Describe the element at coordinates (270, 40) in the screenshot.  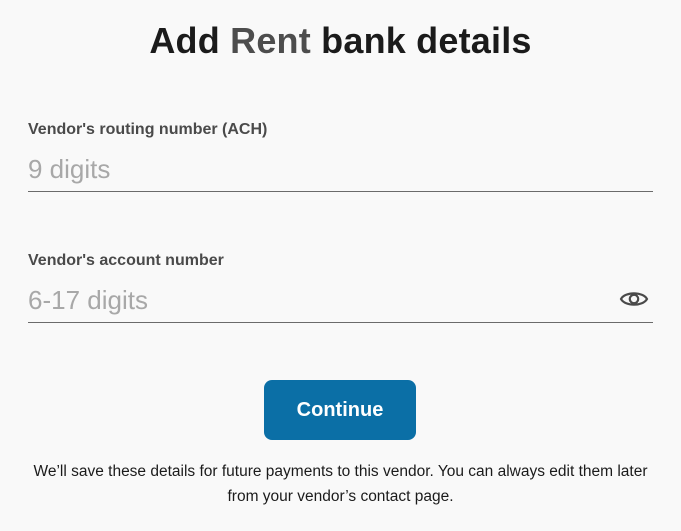
I see `title-vendor-name: Rent` at that location.